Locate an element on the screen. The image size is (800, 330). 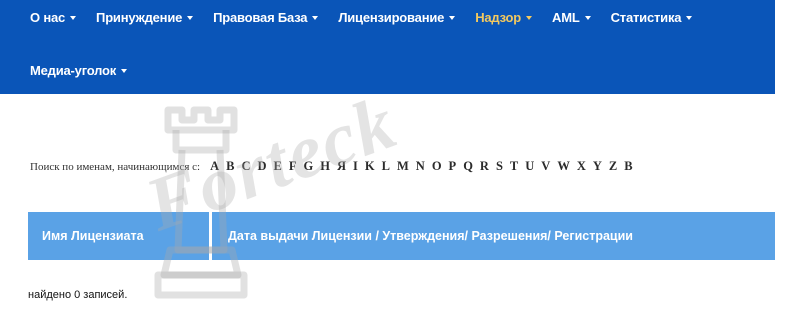
nav-item-label: О нас is located at coordinates (48, 17).